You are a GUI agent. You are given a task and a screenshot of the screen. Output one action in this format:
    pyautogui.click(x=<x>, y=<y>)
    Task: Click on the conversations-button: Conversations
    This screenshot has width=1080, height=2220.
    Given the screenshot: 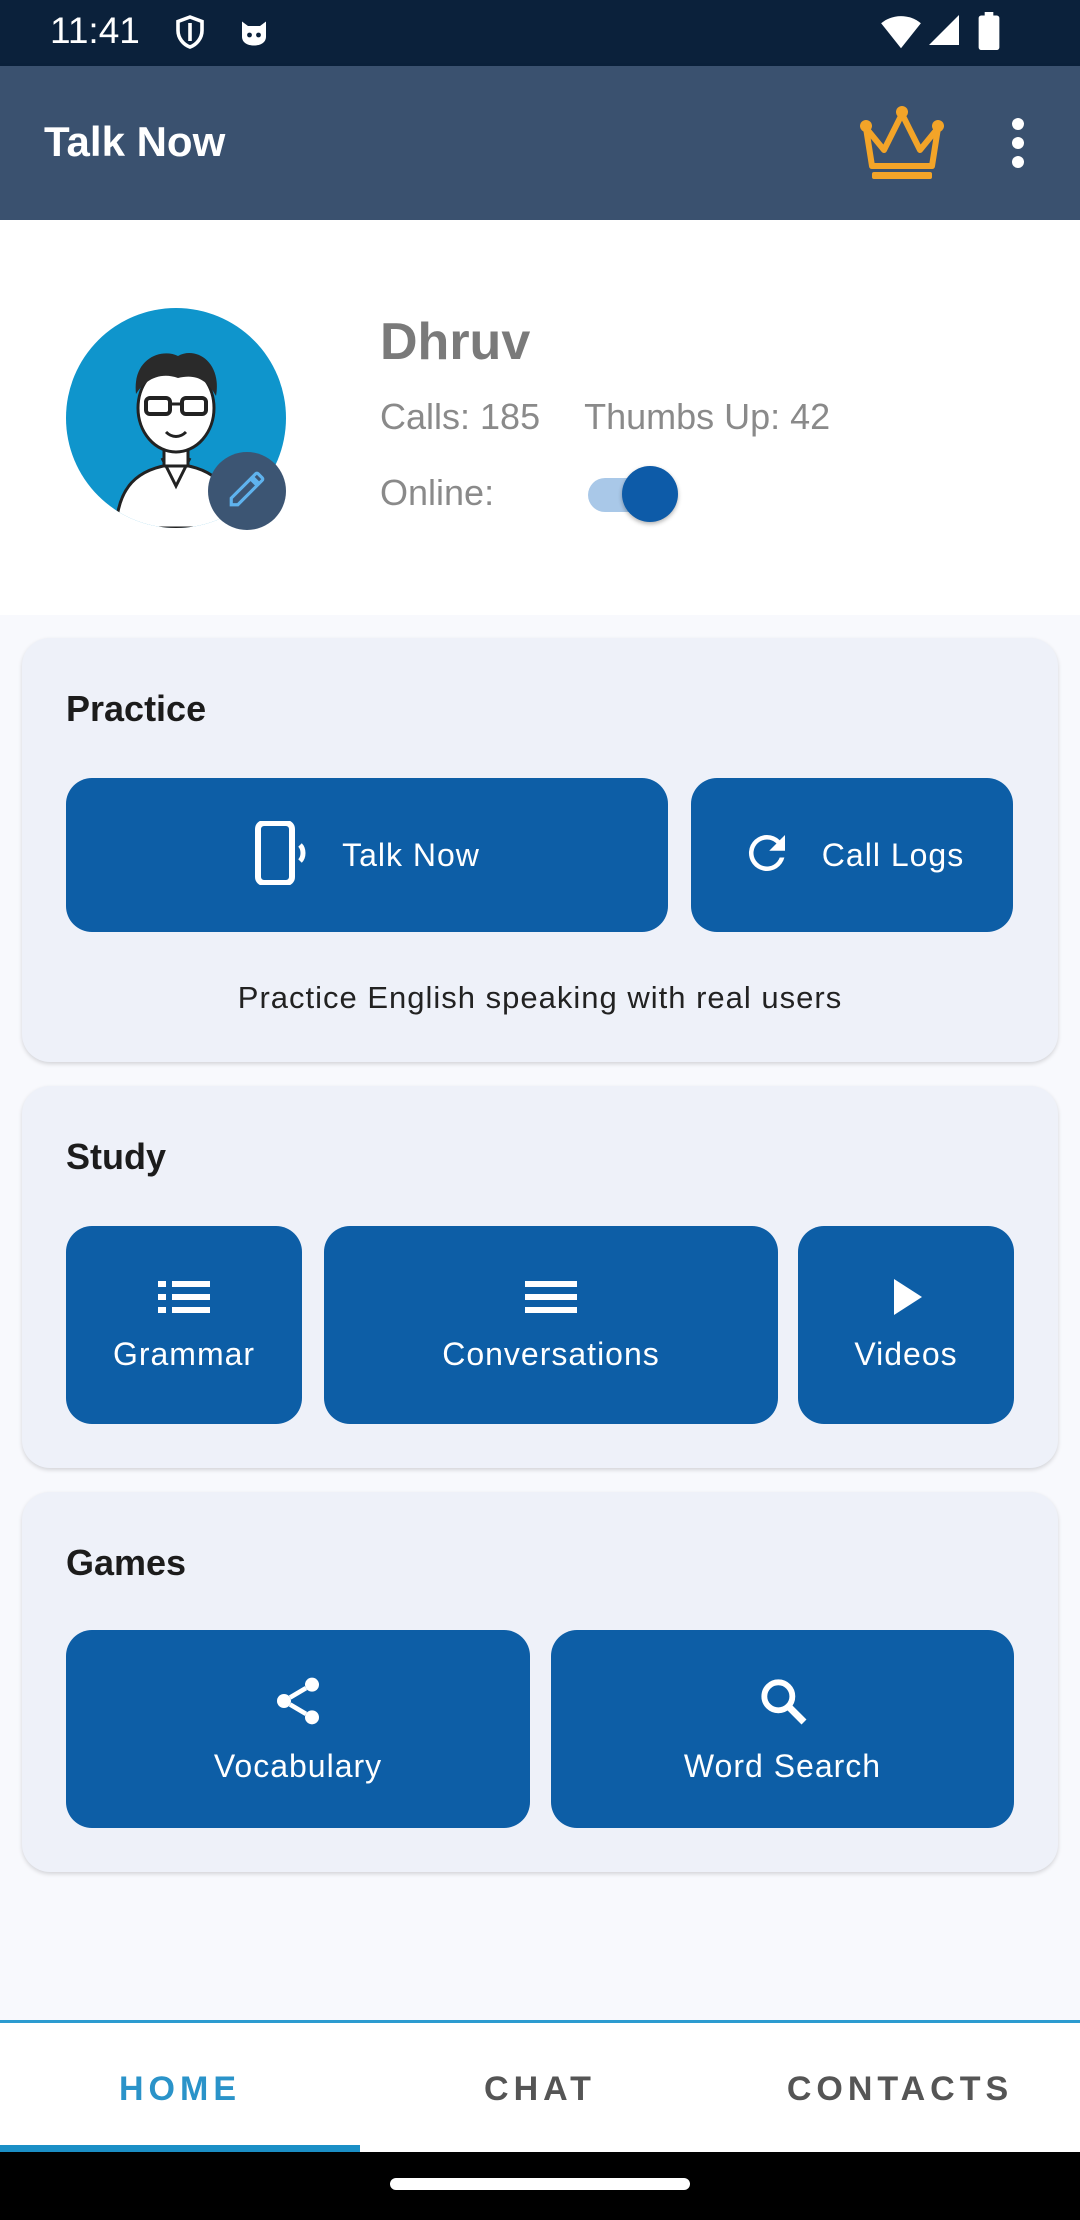 What is the action you would take?
    pyautogui.click(x=551, y=1325)
    